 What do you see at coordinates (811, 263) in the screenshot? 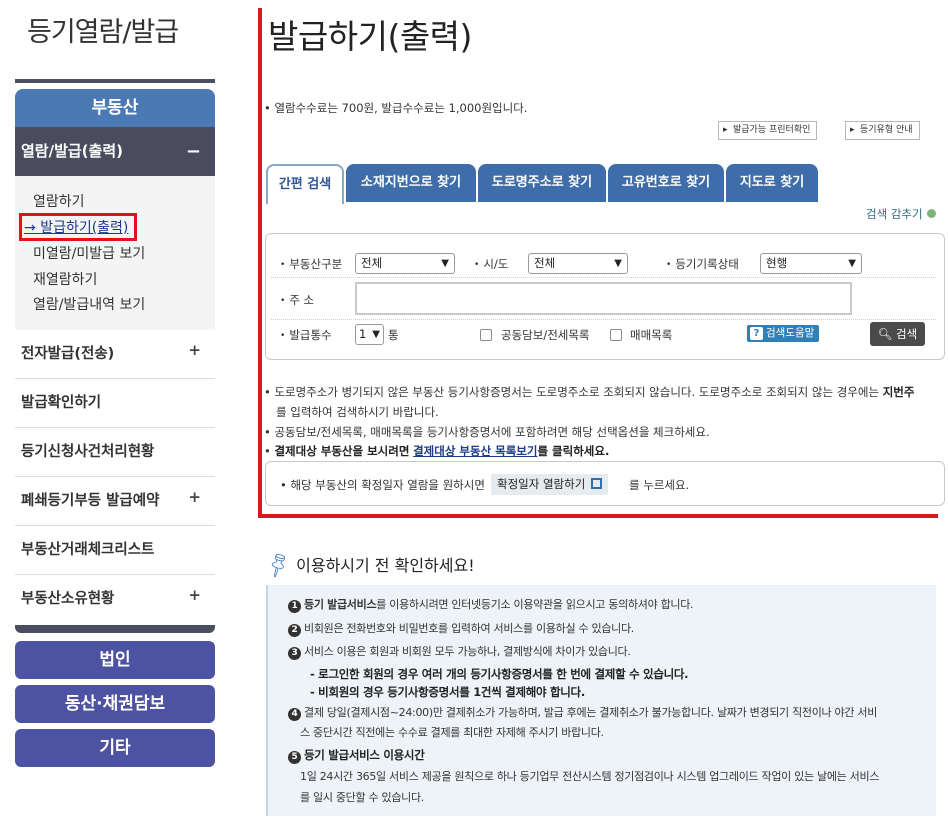
I see `record-status-select: 현행 ▼` at bounding box center [811, 263].